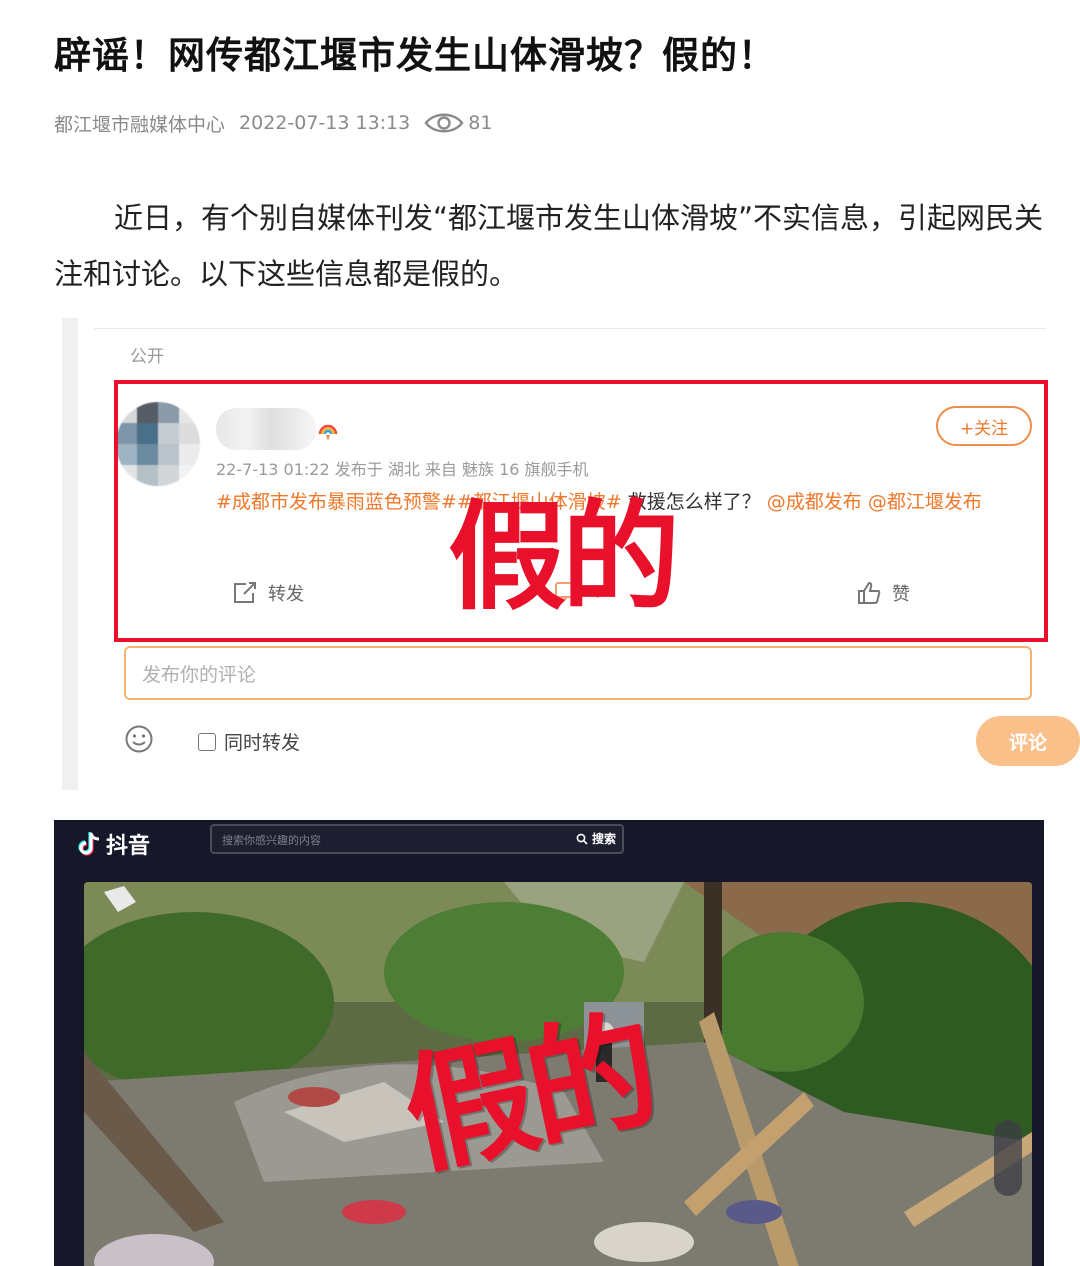 Image resolution: width=1080 pixels, height=1266 pixels. What do you see at coordinates (1008, 1158) in the screenshot?
I see `scroll-control` at bounding box center [1008, 1158].